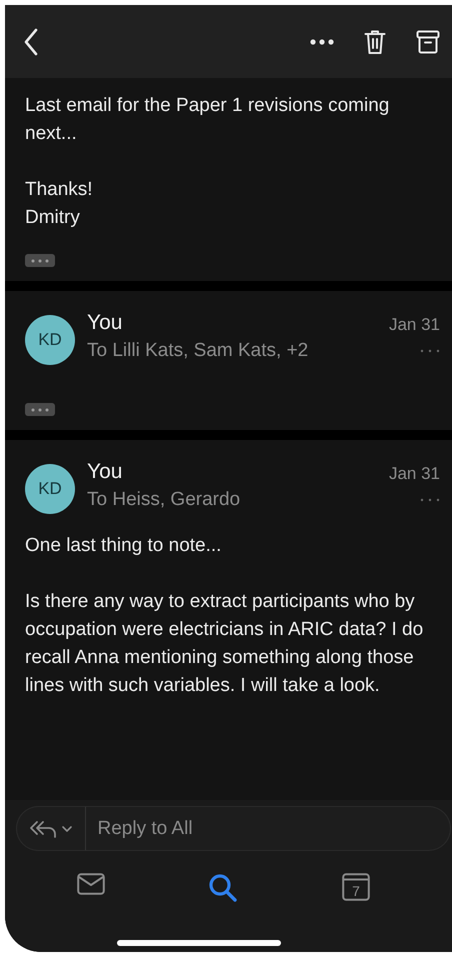 This screenshot has height=957, width=452. I want to click on more-icon, so click(322, 41).